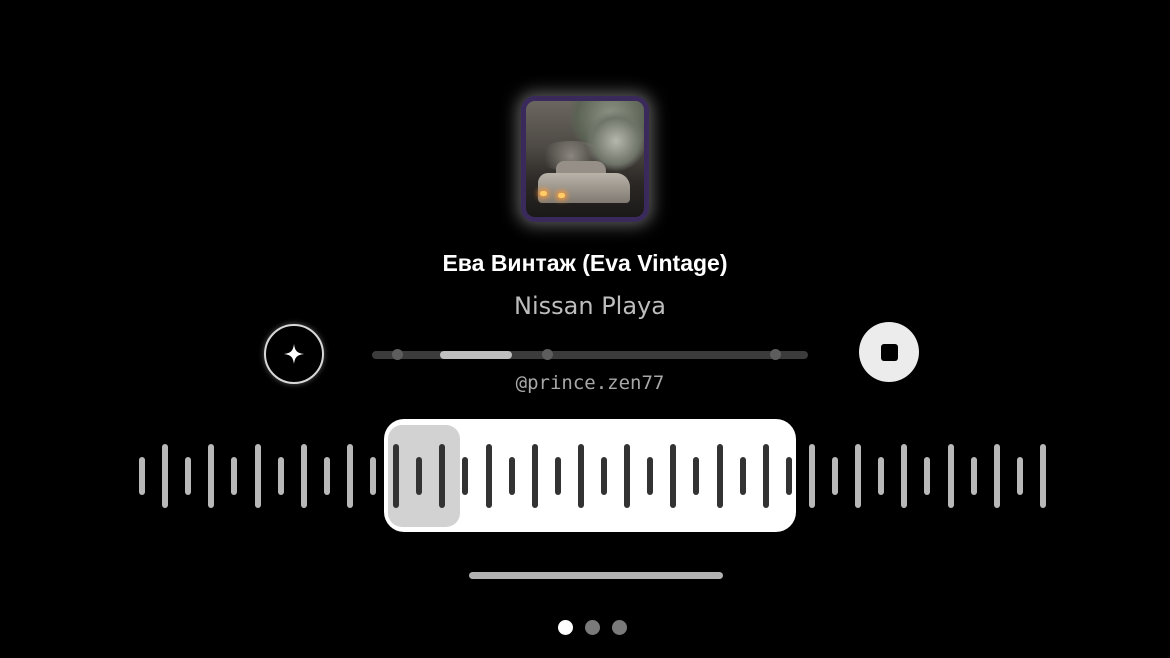 This screenshot has width=1170, height=658. Describe the element at coordinates (585, 263) in the screenshot. I see `track-title: Ева Винтаж (Eva Vintage)` at that location.